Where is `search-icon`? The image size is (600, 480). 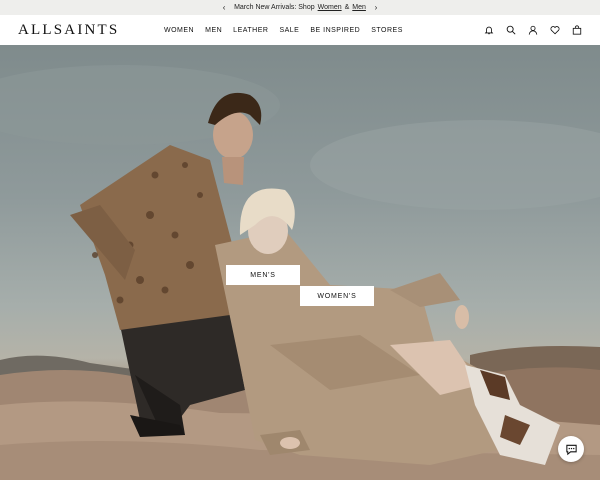 search-icon is located at coordinates (511, 30).